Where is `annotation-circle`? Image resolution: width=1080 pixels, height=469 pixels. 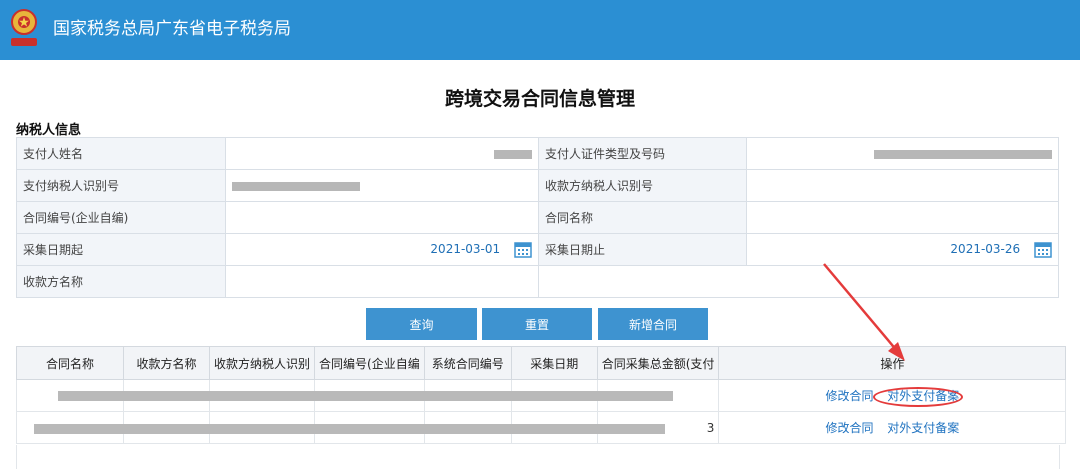
annotation-circle is located at coordinates (918, 397).